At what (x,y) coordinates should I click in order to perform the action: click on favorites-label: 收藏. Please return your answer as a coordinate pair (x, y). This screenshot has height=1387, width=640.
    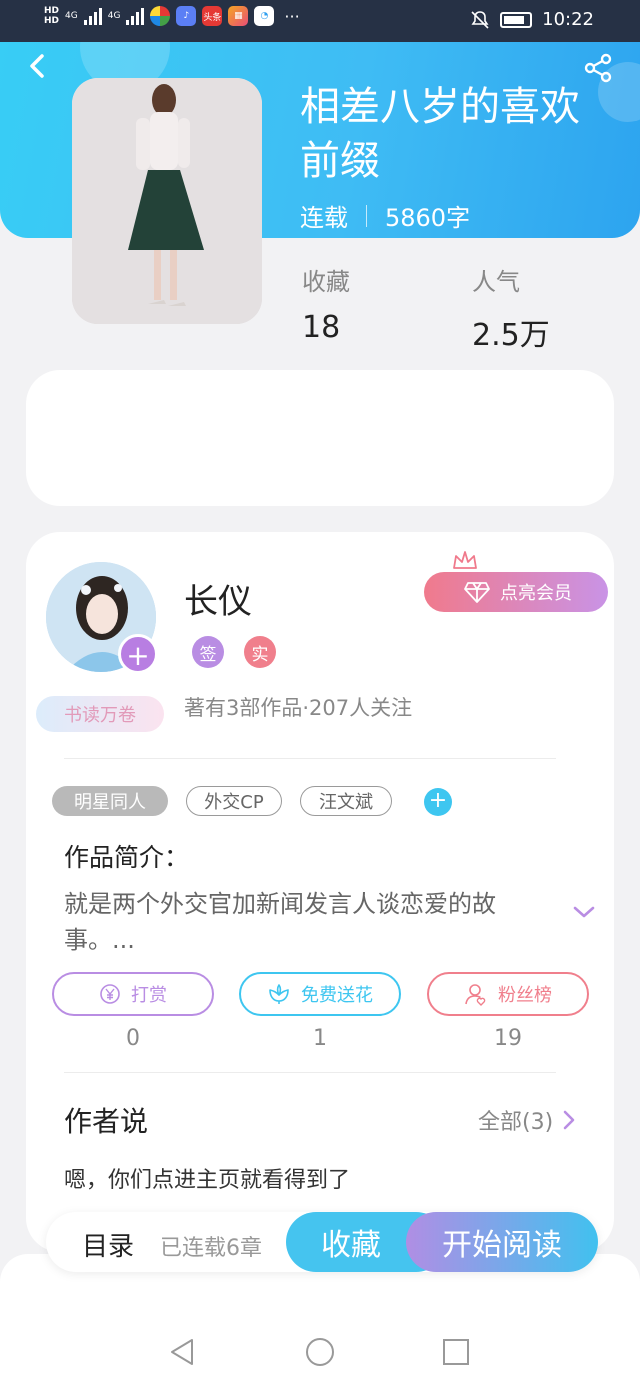
    Looking at the image, I should click on (326, 282).